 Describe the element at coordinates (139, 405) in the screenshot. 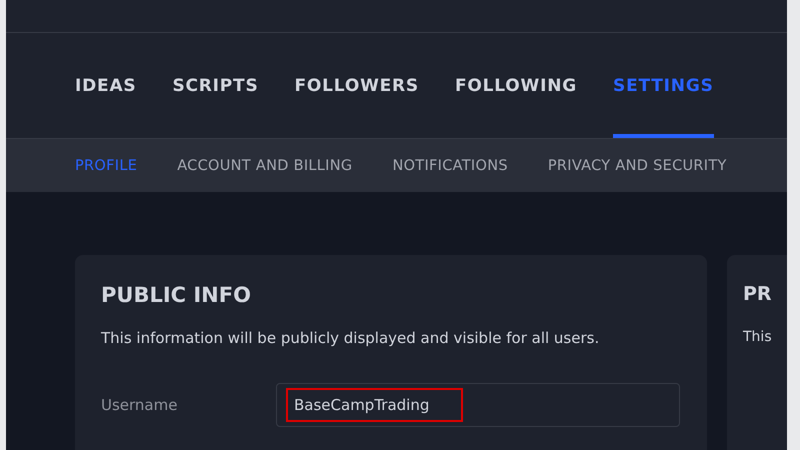

I see `field-label: Username` at that location.